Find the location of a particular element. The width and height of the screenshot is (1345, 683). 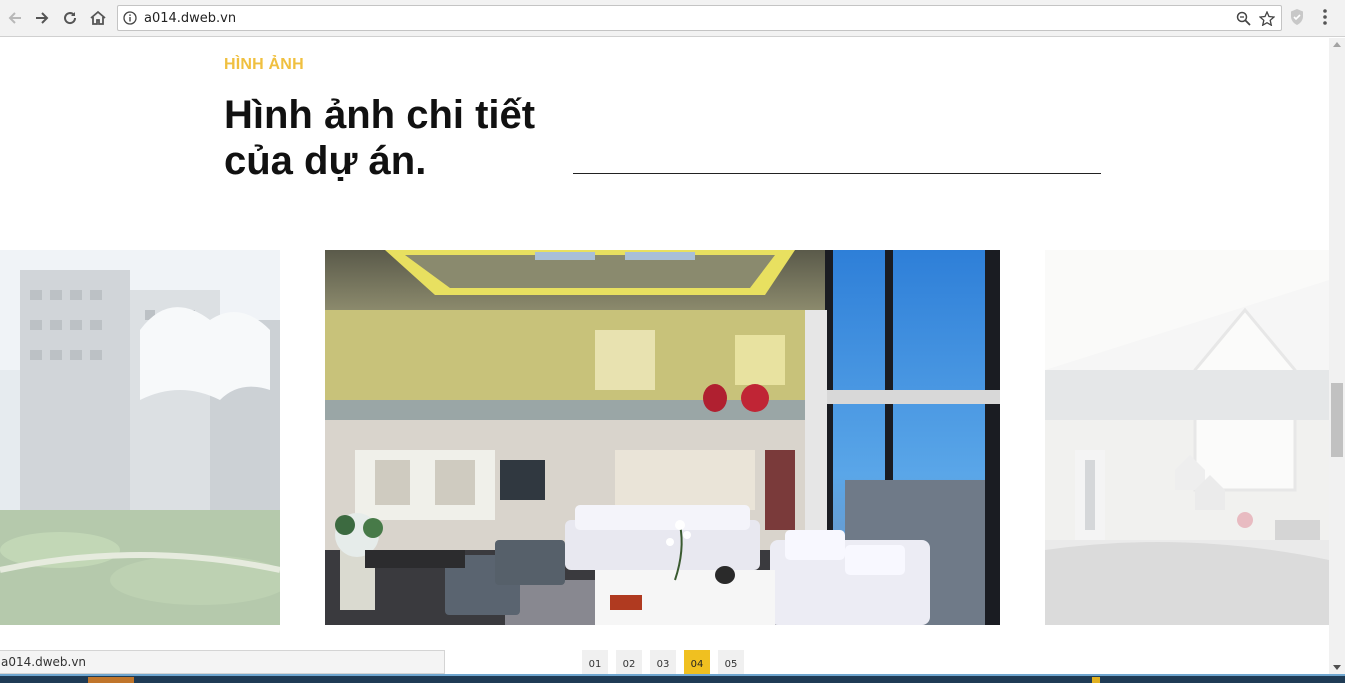

section-title: Hình ảnh chi tiết của dự án. is located at coordinates (380, 138).